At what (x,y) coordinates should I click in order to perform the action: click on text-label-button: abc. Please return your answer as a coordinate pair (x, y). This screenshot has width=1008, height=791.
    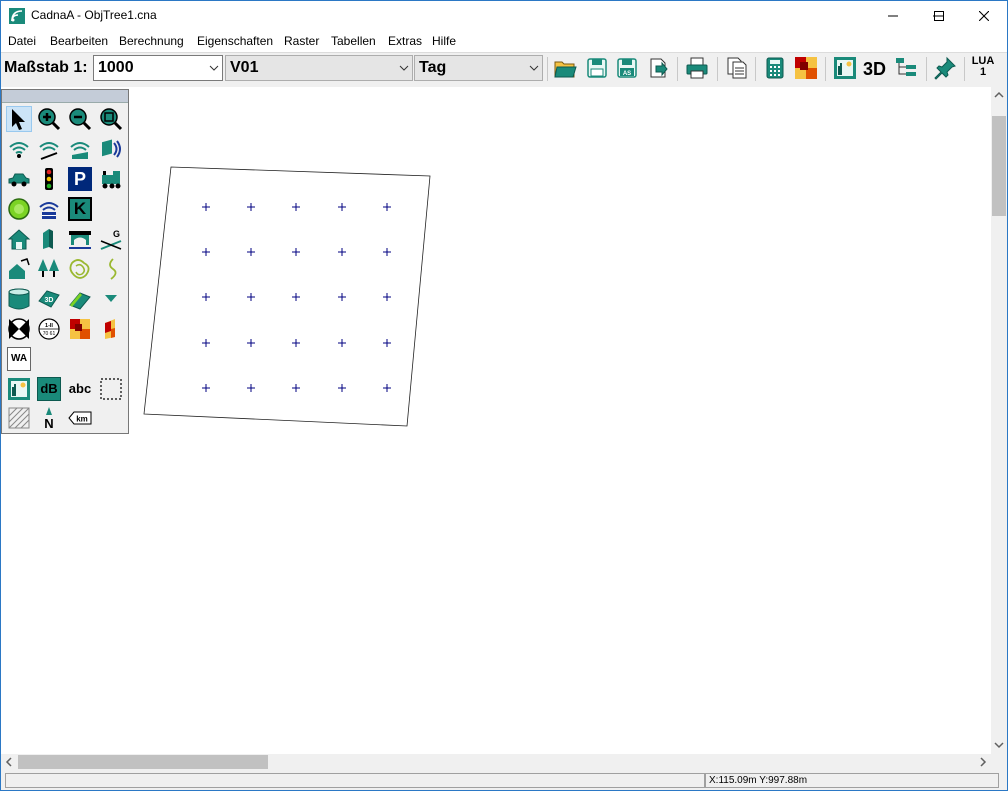
    Looking at the image, I should click on (80, 389).